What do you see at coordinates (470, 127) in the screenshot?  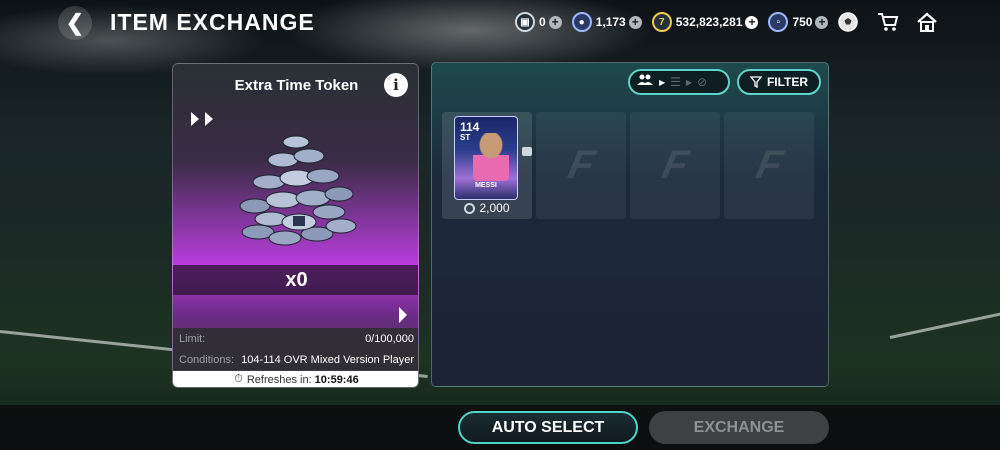 I see `player-rating: 114` at bounding box center [470, 127].